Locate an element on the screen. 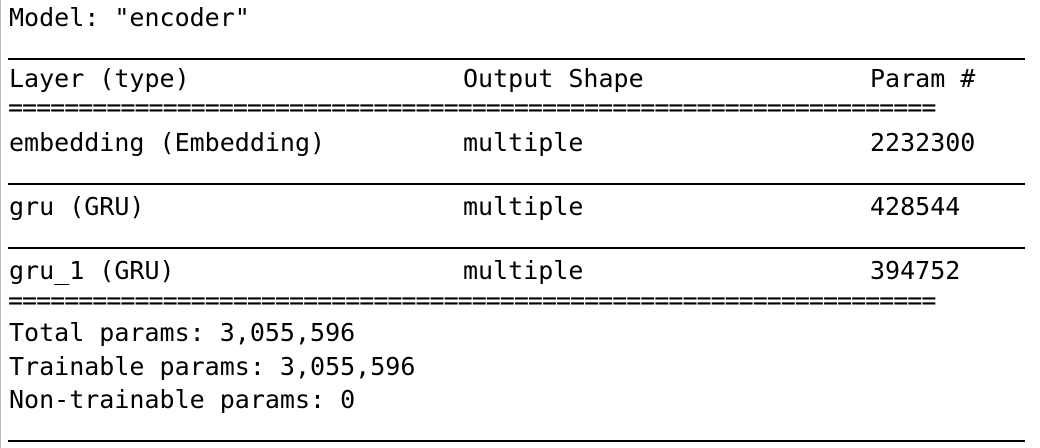 Image resolution: width=1040 pixels, height=448 pixels. trainable-params-text: Trainable params: 3,055,596 is located at coordinates (212, 366).